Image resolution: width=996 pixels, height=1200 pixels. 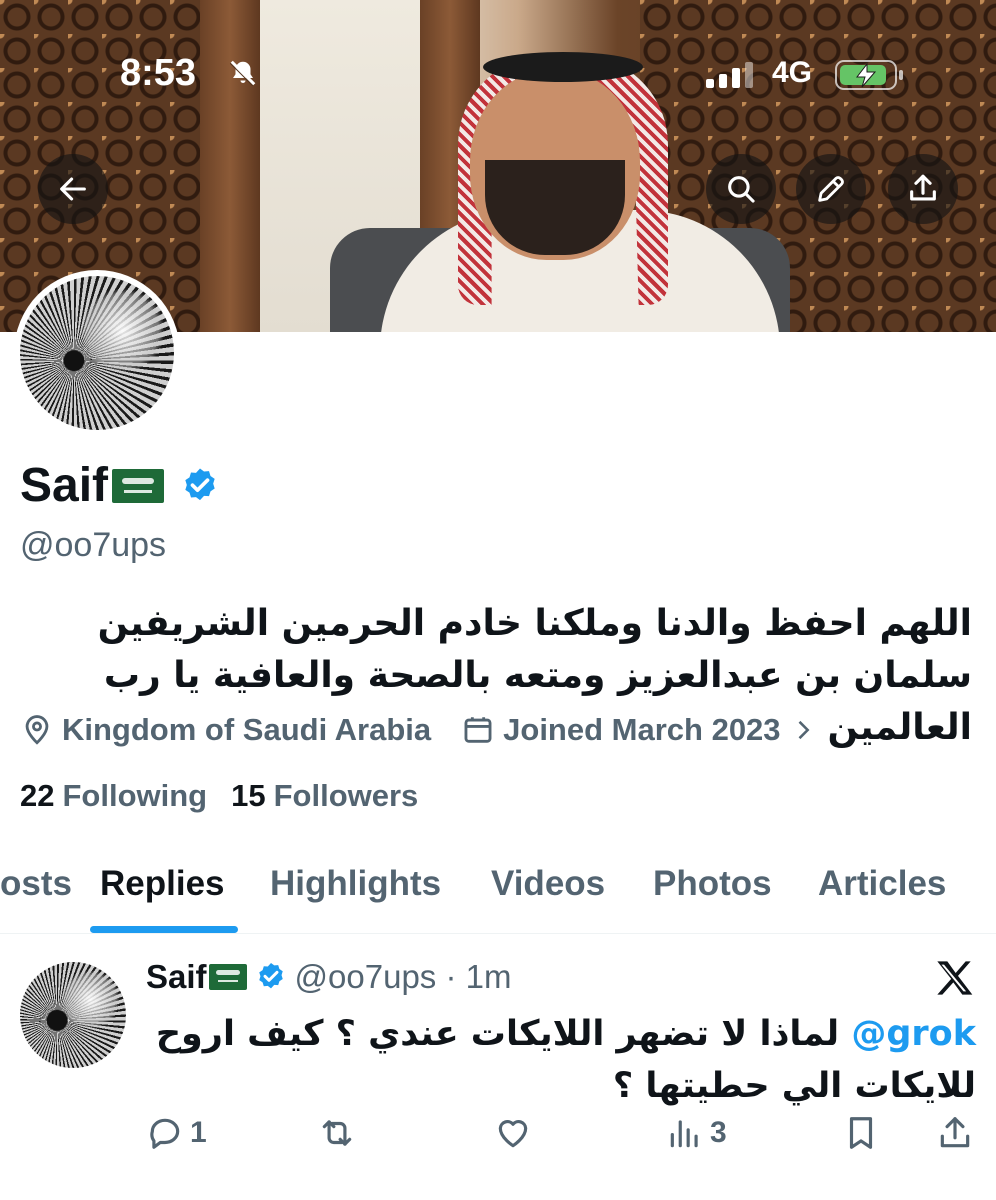 I want to click on tab-posts: osts, so click(x=36, y=884).